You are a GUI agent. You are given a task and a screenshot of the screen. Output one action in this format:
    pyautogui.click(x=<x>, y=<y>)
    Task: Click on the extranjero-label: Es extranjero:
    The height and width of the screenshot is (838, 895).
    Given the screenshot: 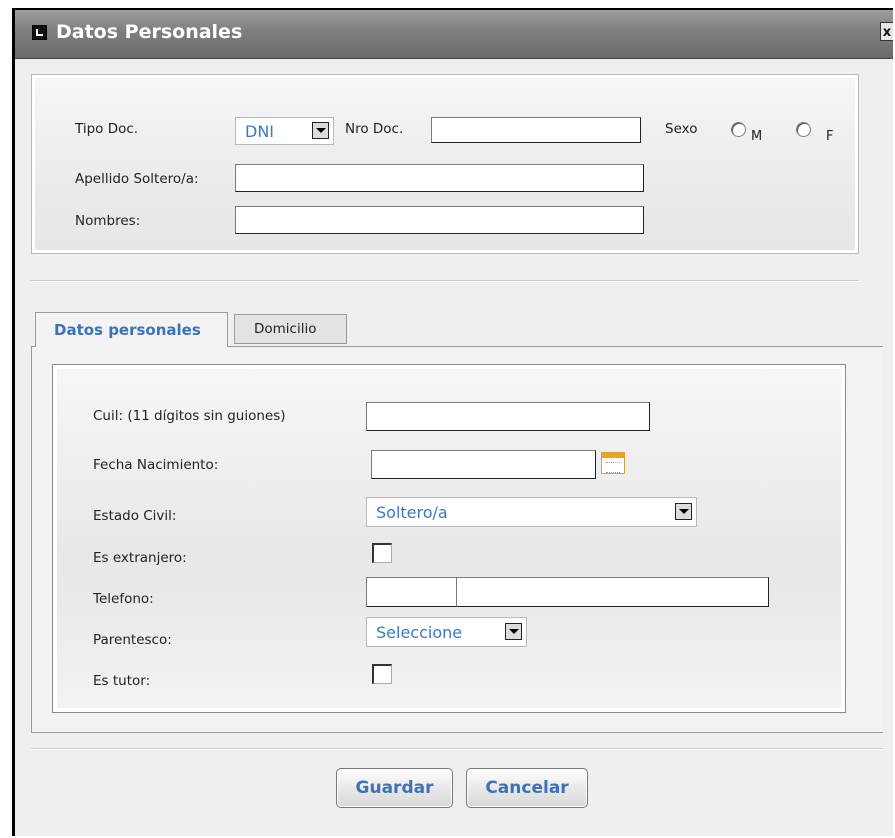 What is the action you would take?
    pyautogui.click(x=140, y=558)
    